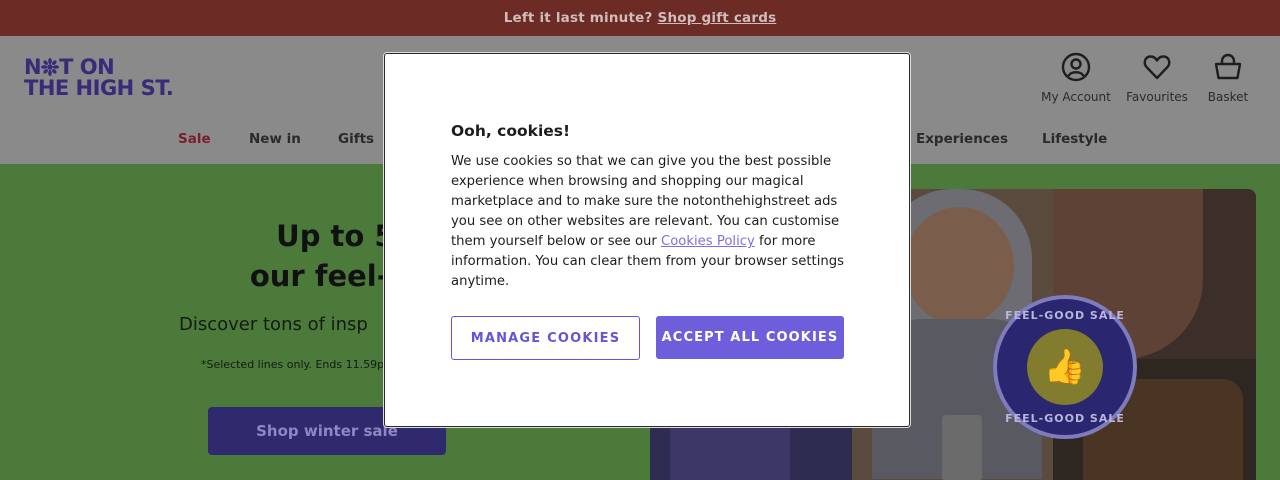 This screenshot has height=480, width=1280. Describe the element at coordinates (578, 18) in the screenshot. I see `promo-text: Left it last minute?` at that location.